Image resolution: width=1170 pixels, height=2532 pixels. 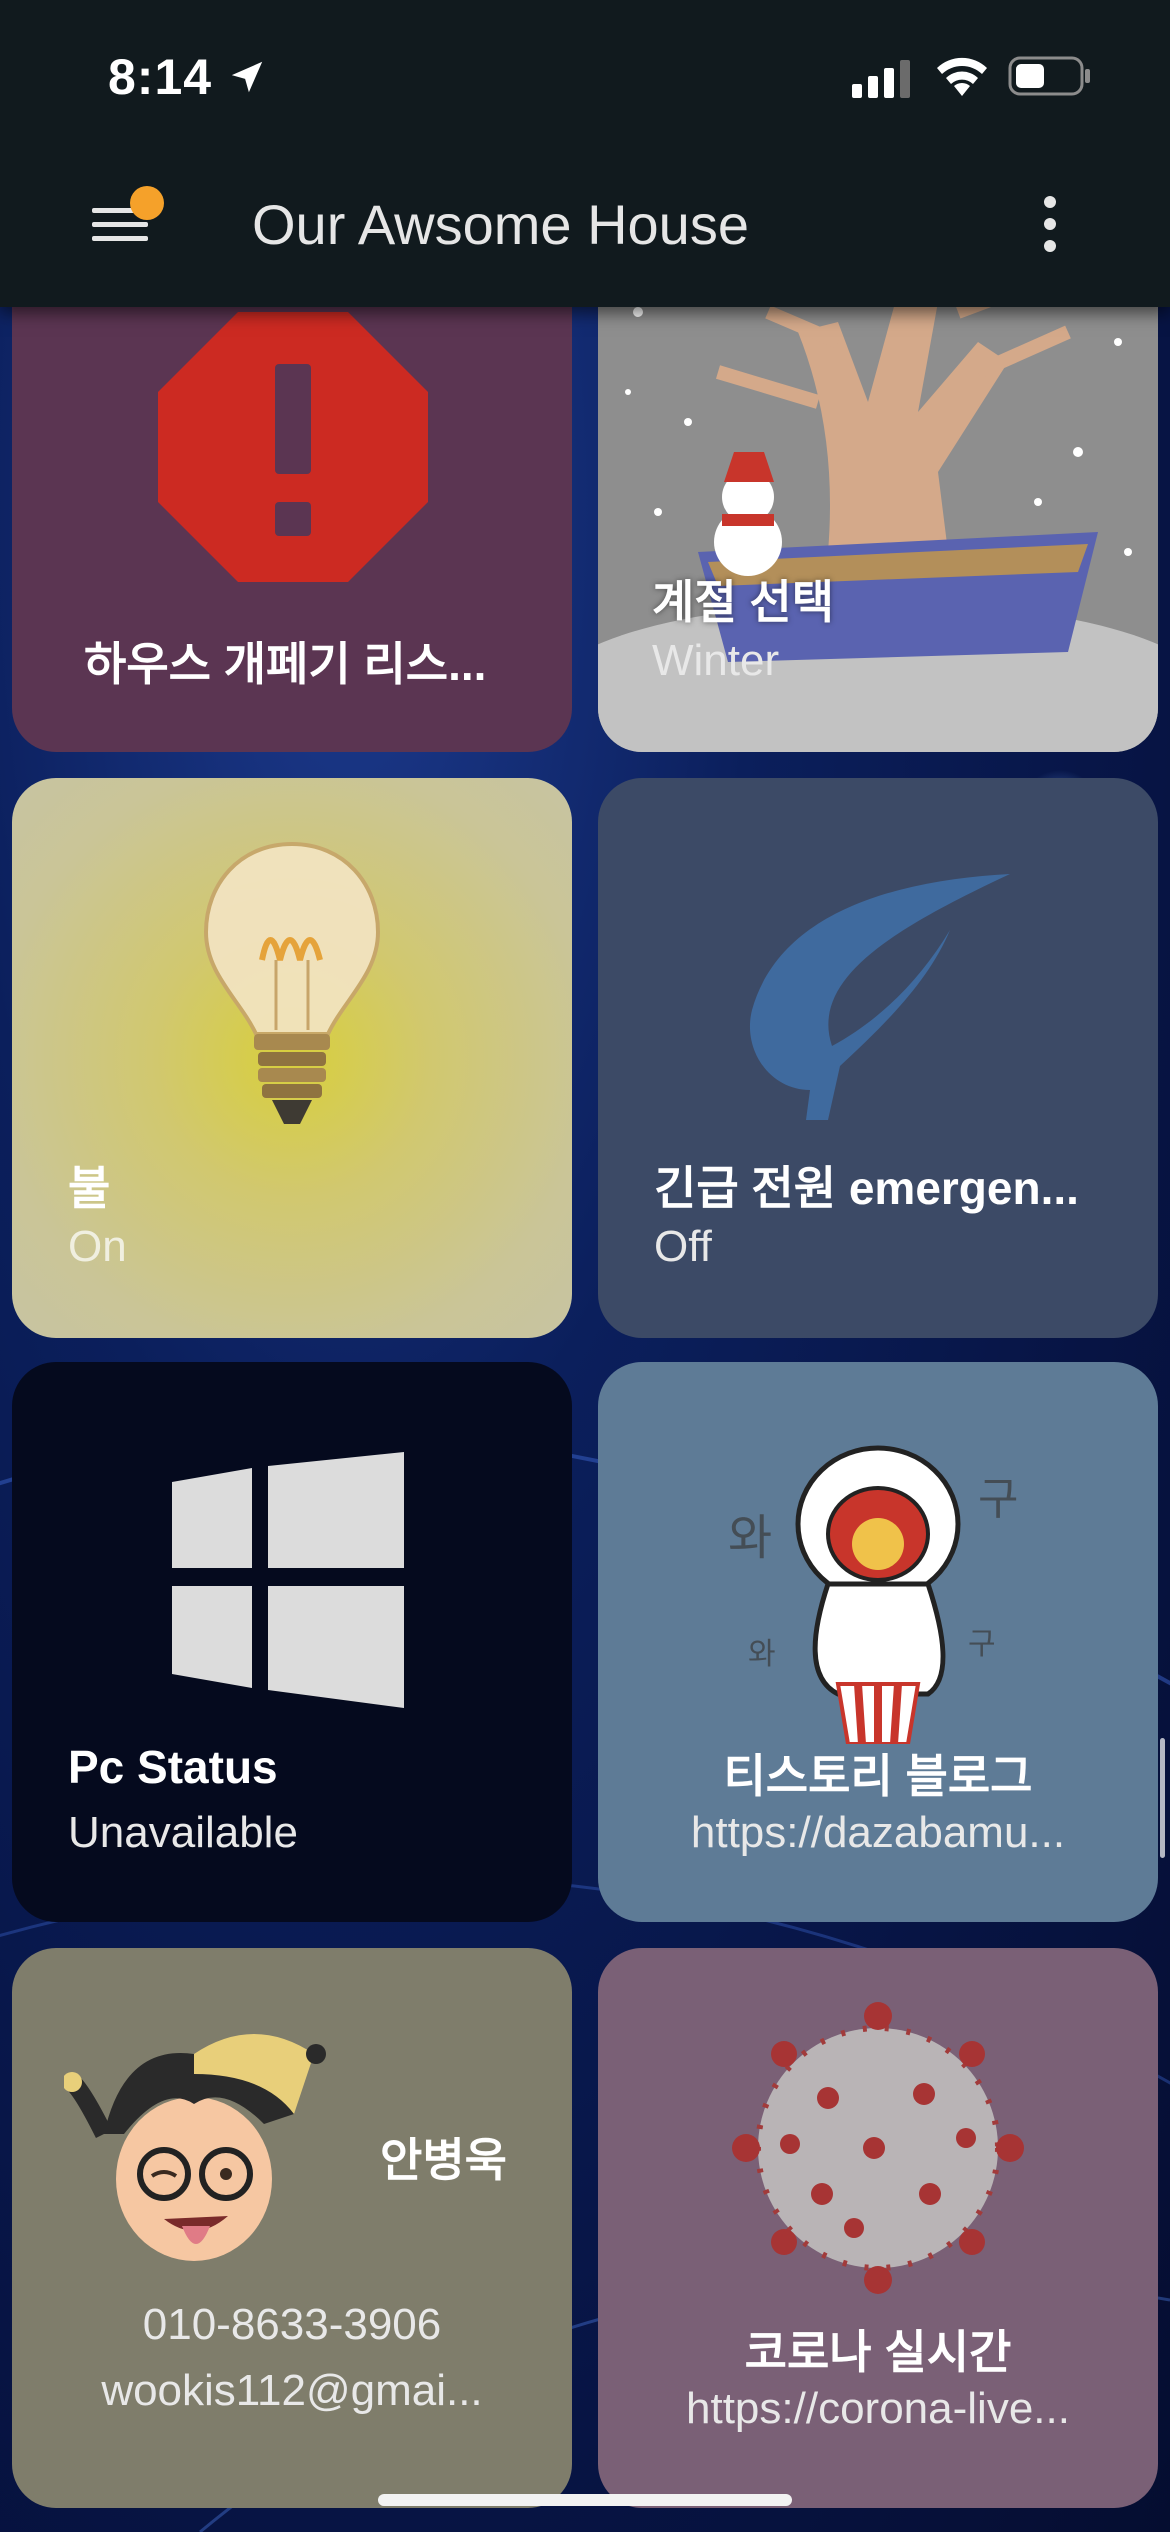 What do you see at coordinates (878, 502) in the screenshot?
I see `tile-season-select: 계절 선택 Winter` at bounding box center [878, 502].